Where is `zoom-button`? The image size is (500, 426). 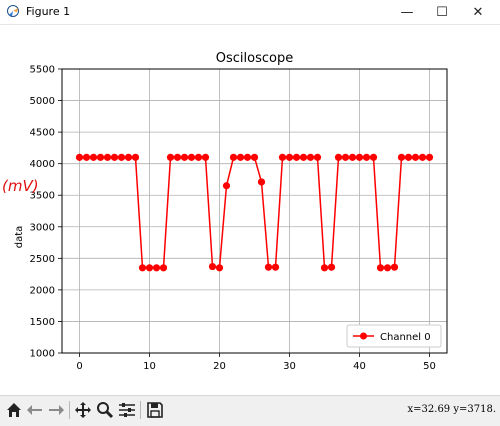
zoom-button is located at coordinates (105, 410).